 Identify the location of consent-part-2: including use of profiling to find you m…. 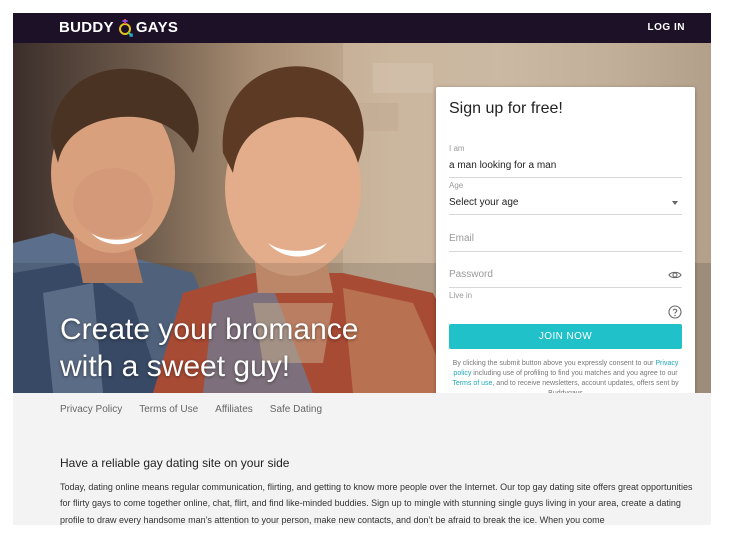
(575, 373).